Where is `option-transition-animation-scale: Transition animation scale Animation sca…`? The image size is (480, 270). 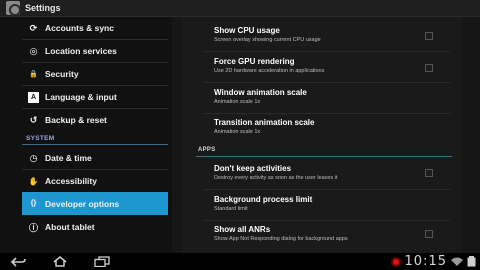 option-transition-animation-scale: Transition animation scale Animation sca… is located at coordinates (329, 126).